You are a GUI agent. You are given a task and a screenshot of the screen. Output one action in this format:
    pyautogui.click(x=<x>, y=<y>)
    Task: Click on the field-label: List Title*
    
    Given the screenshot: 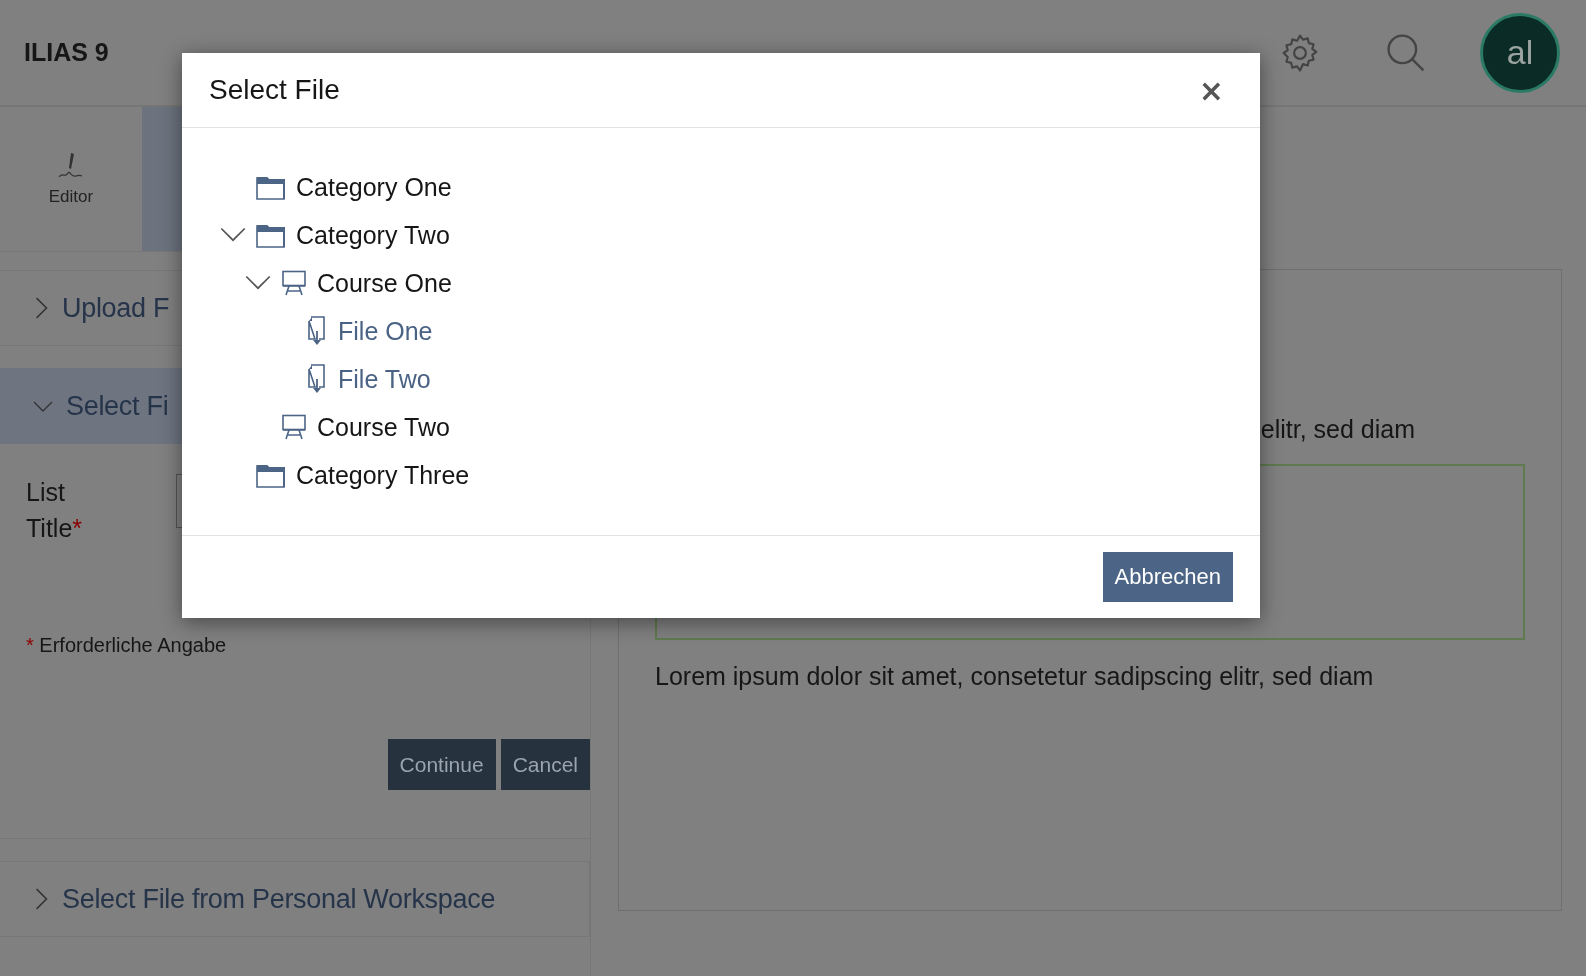 What is the action you would take?
    pyautogui.click(x=55, y=510)
    